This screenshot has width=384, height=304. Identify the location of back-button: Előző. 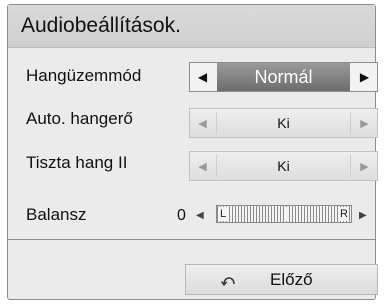
(281, 279).